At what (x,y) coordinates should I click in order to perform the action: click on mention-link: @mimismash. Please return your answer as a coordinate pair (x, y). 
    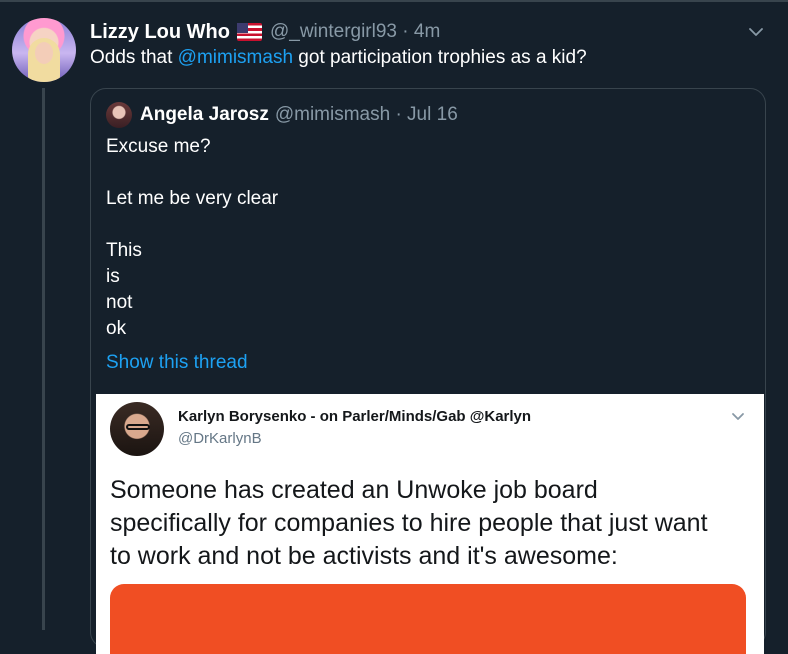
    Looking at the image, I should click on (235, 57).